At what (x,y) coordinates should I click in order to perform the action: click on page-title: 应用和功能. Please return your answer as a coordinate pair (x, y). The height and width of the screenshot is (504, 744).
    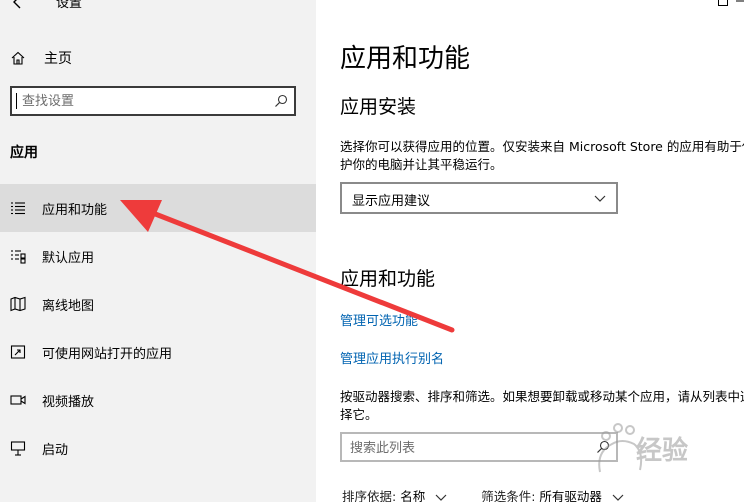
    Looking at the image, I should click on (405, 59).